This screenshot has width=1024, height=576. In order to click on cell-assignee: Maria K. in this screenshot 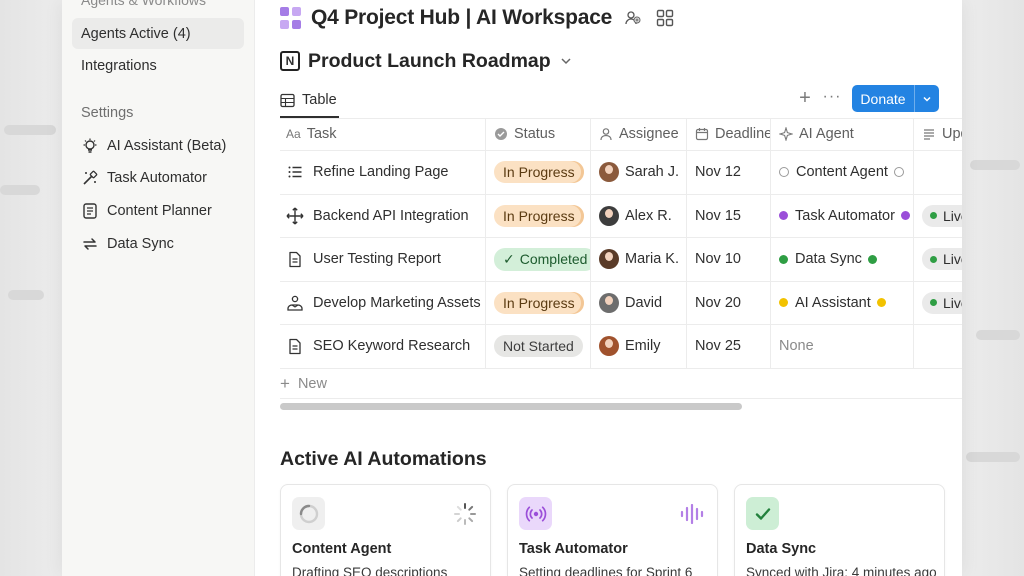, I will do `click(638, 259)`.